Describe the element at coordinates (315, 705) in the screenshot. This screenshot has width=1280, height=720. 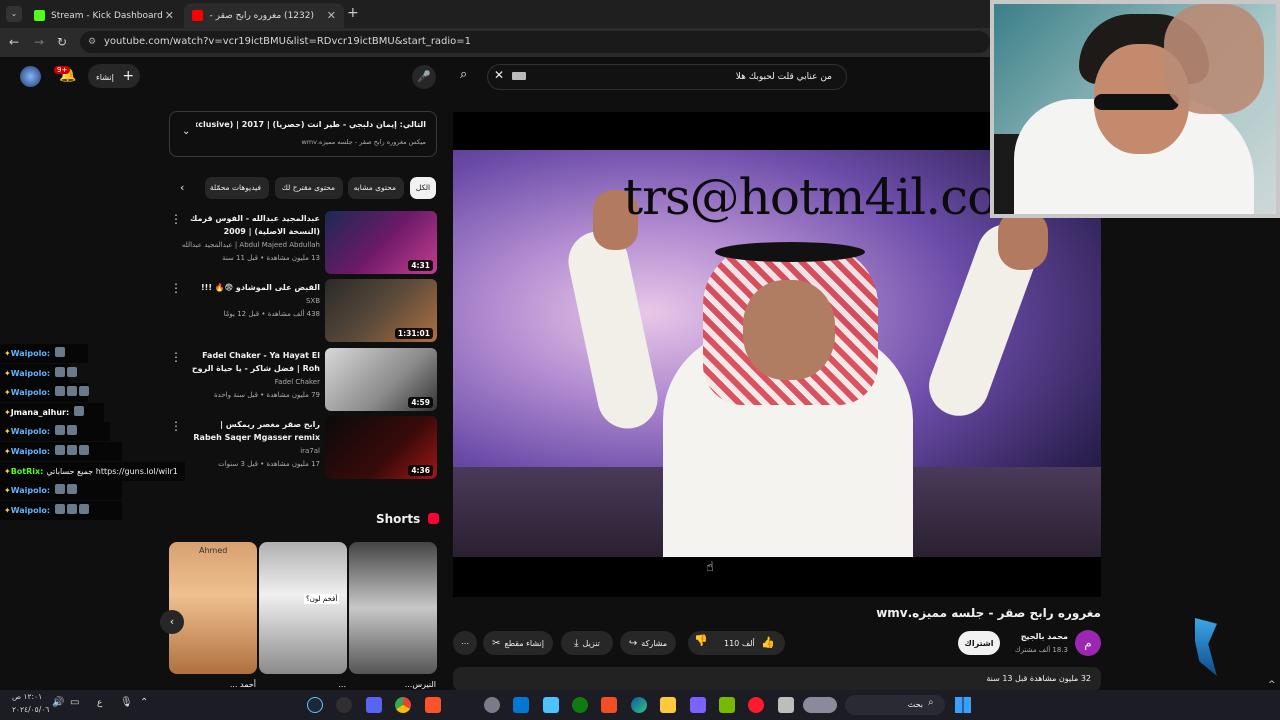
I see `steam-icon` at that location.